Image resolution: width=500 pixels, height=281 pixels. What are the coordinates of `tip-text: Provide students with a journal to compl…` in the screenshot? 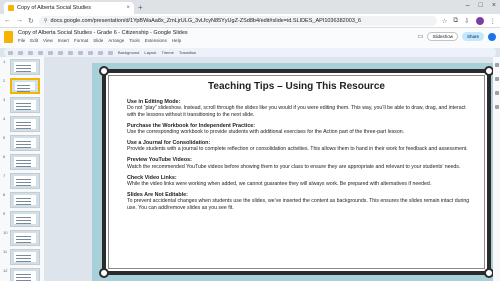 It's located at (297, 149).